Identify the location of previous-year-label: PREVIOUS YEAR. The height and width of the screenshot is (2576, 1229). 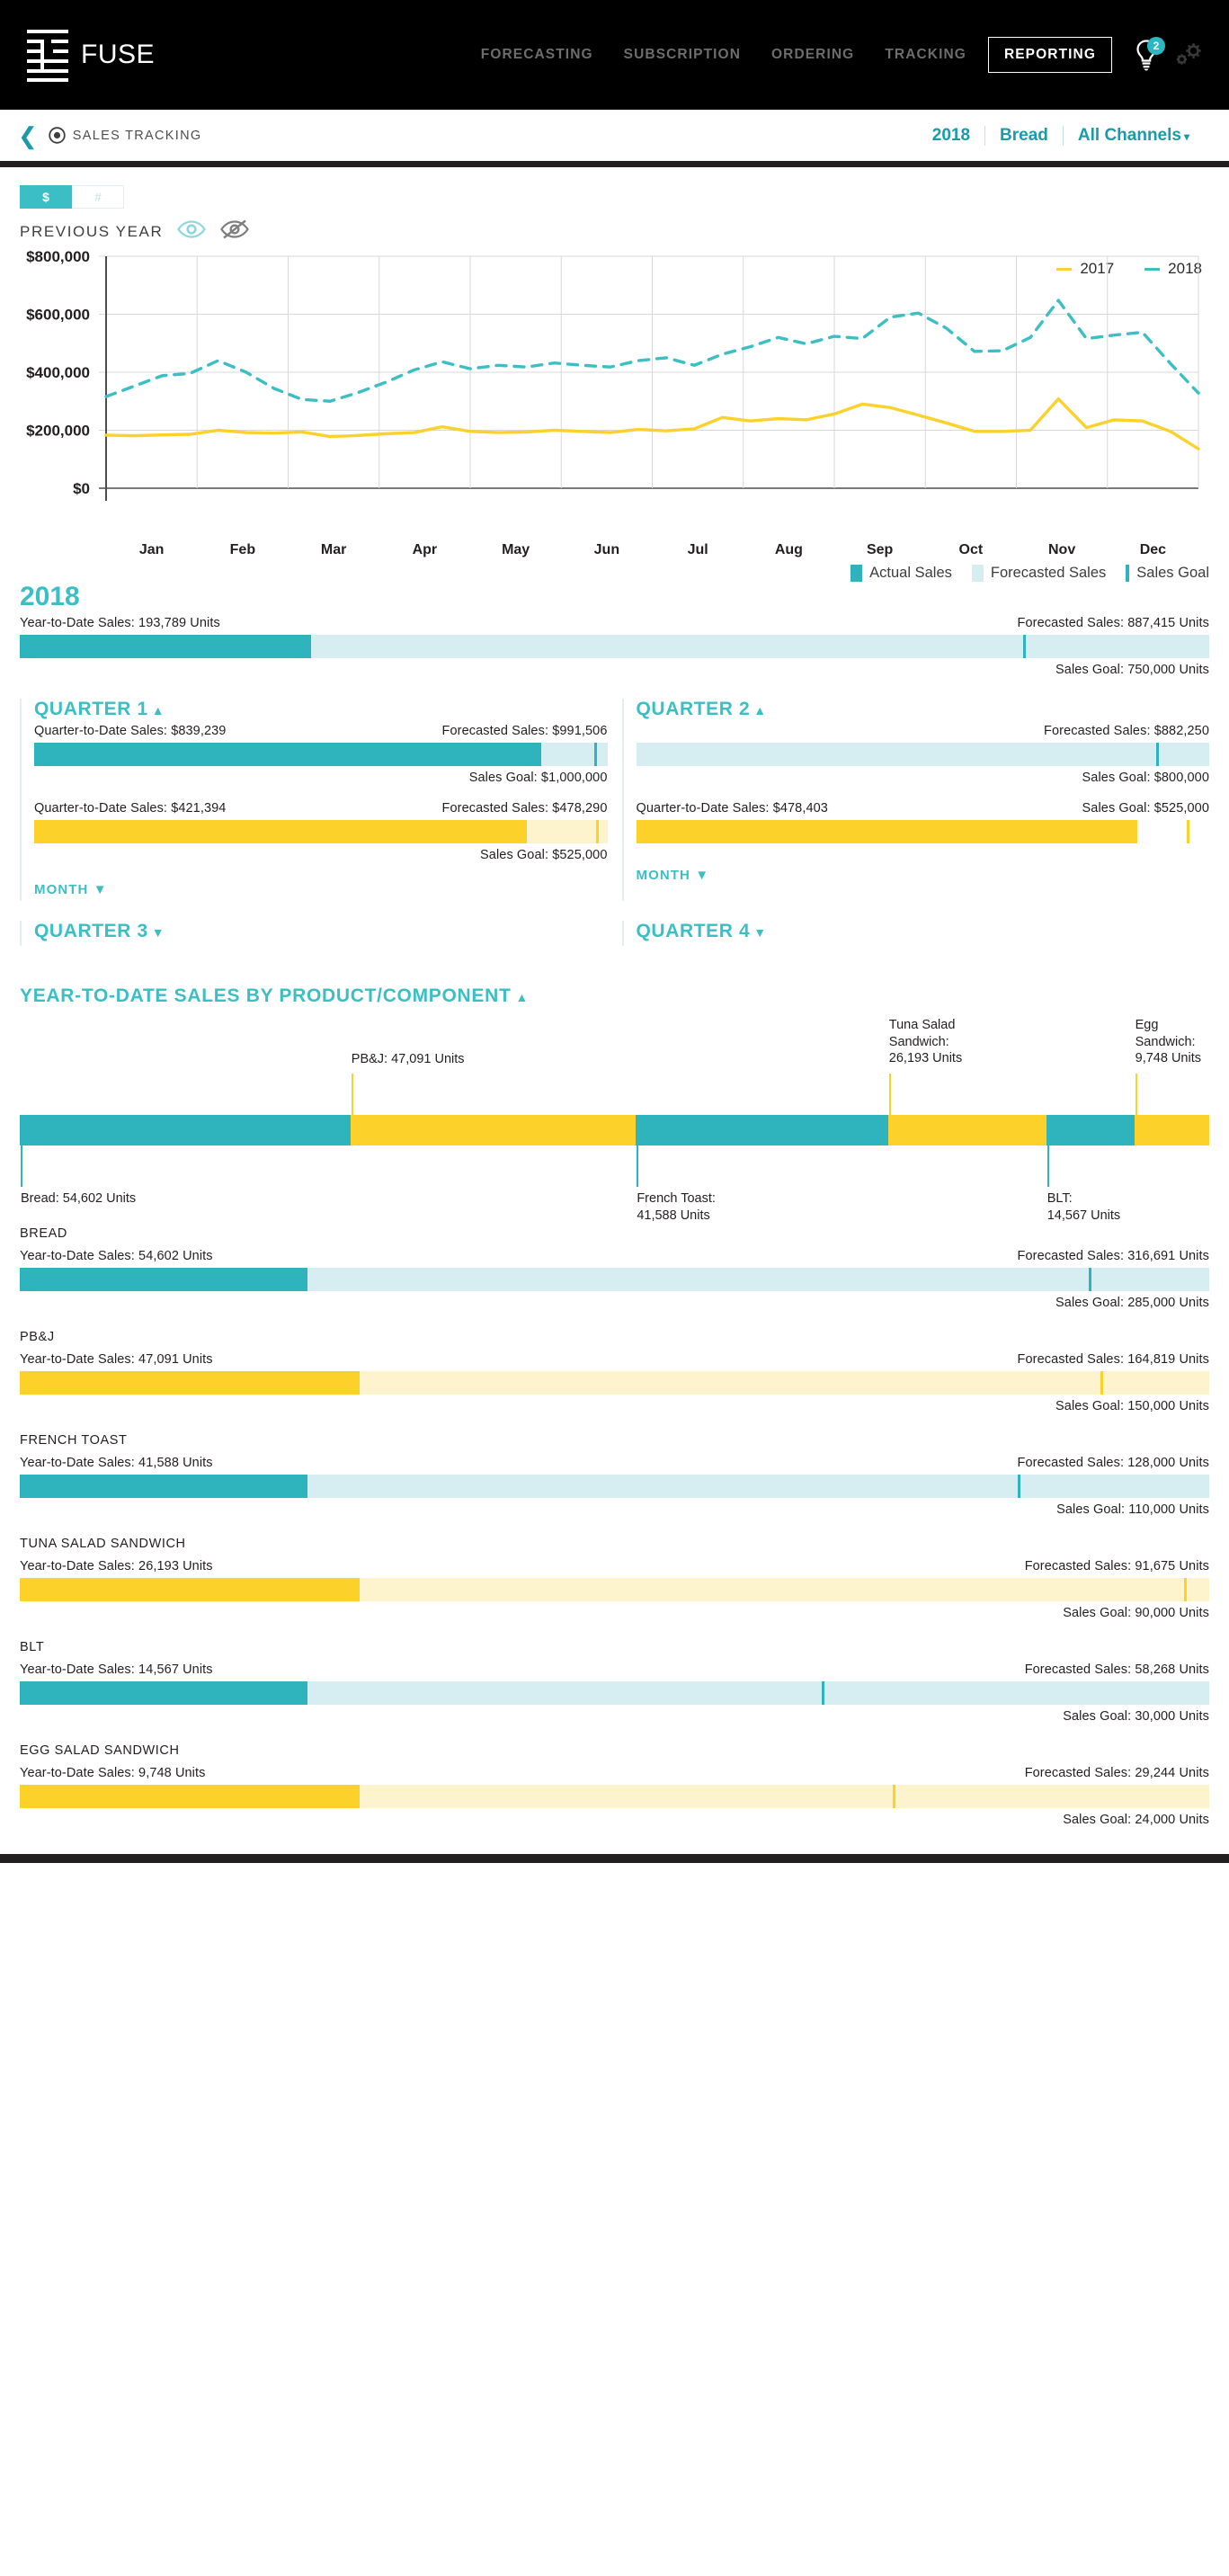
(92, 231).